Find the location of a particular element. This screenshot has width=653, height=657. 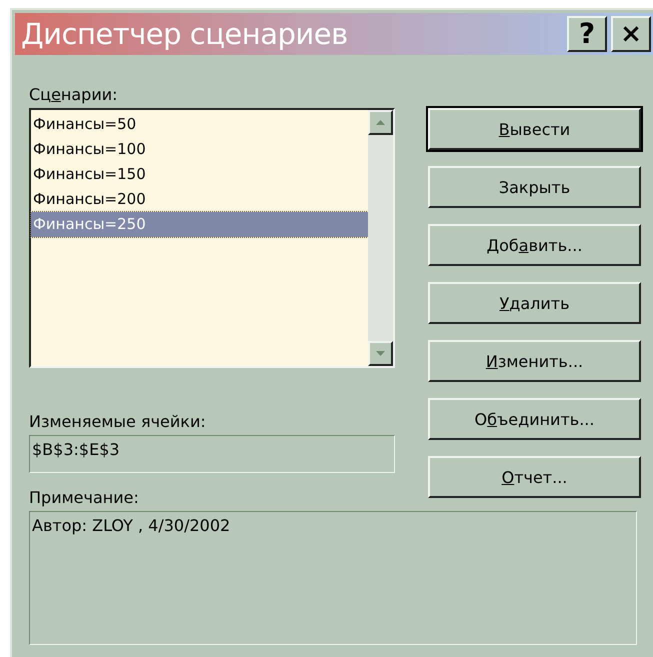

scenarios-label: Сценарии: is located at coordinates (74, 94).